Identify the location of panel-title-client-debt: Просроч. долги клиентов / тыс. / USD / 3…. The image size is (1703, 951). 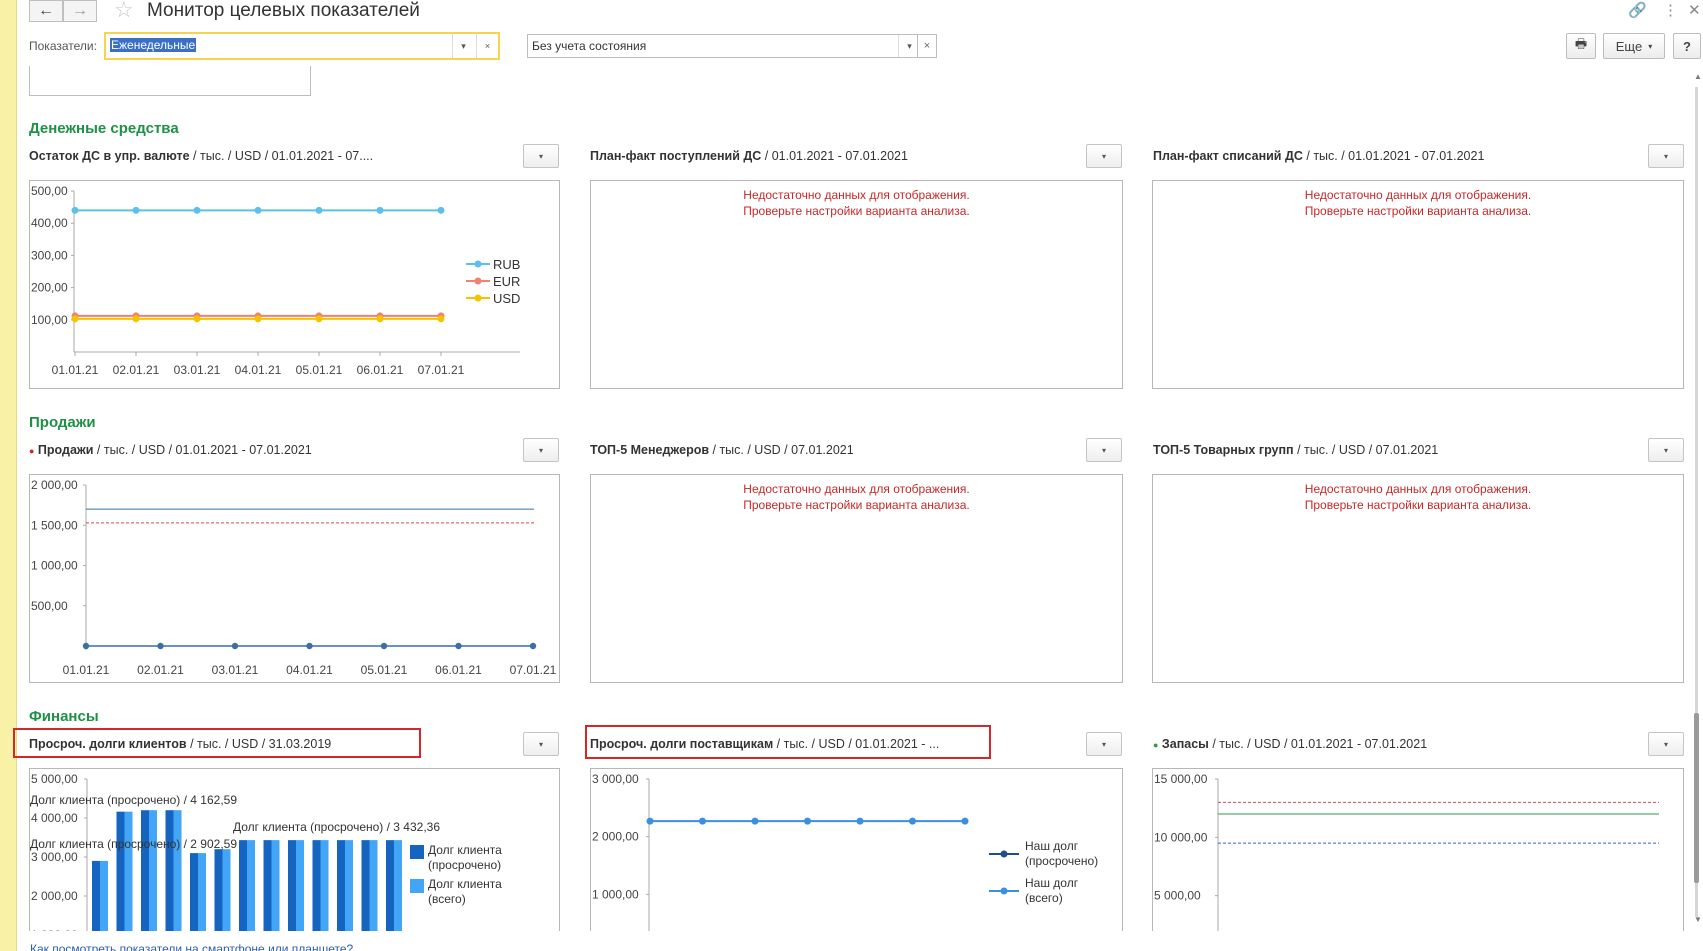
(224, 744).